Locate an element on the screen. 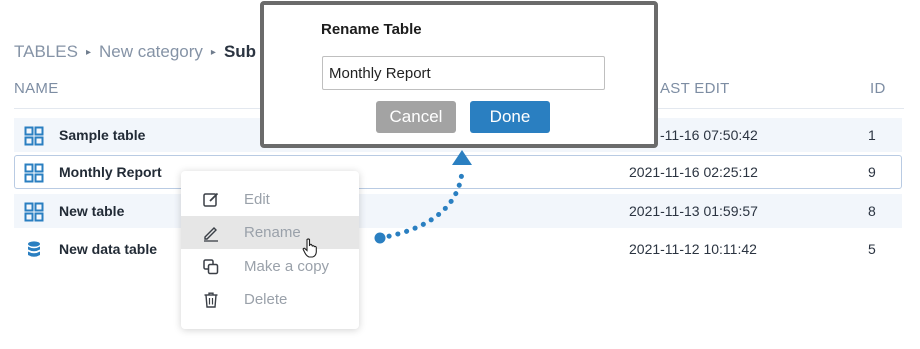 Image resolution: width=920 pixels, height=349 pixels. pencil-icon is located at coordinates (211, 234).